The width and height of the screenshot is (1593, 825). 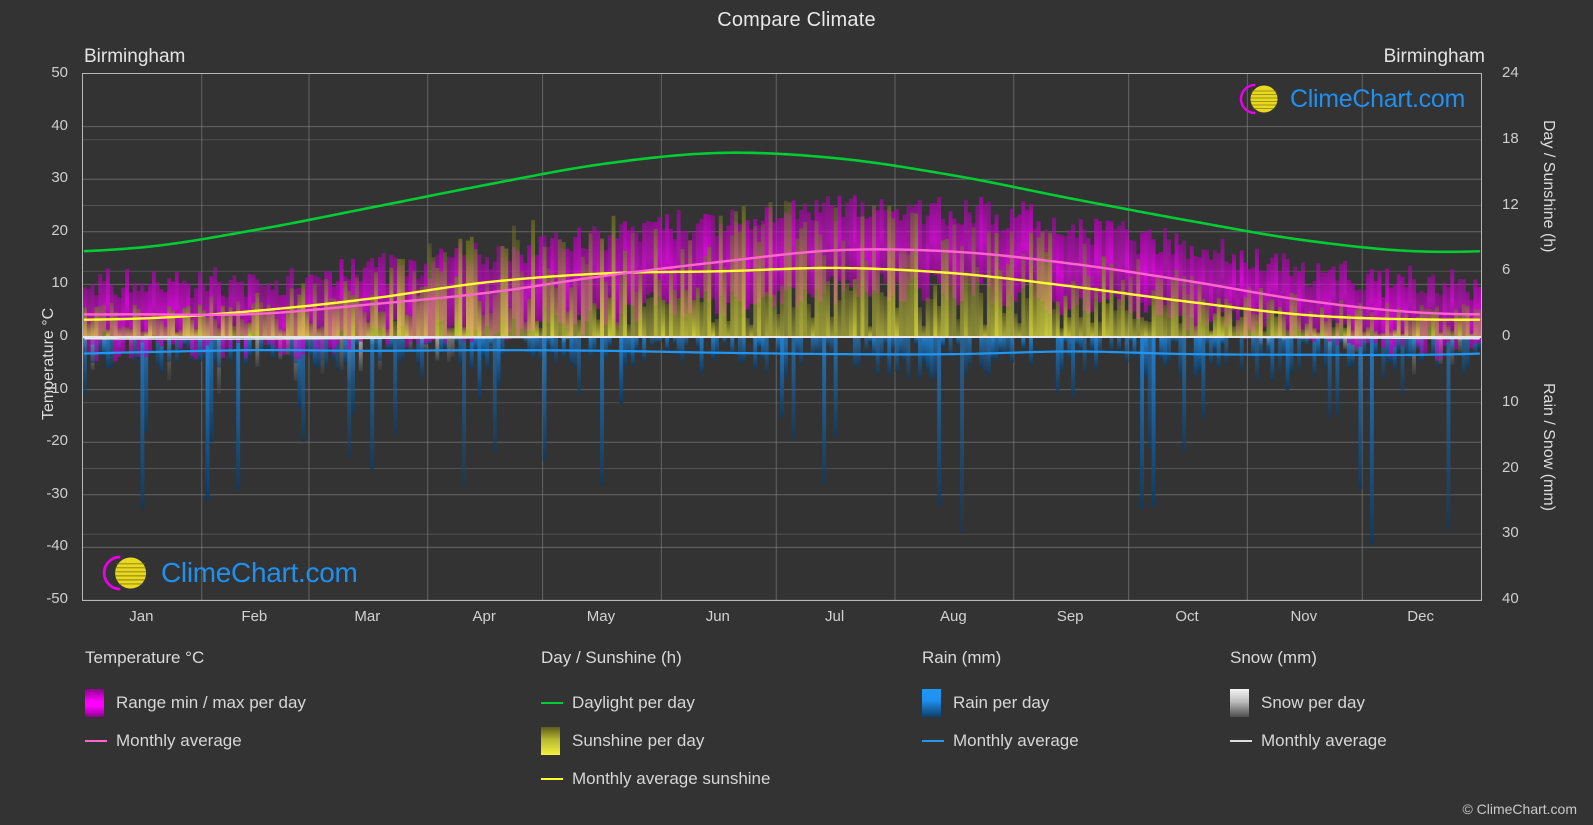 I want to click on y-tick--20: -20, so click(x=57, y=441).